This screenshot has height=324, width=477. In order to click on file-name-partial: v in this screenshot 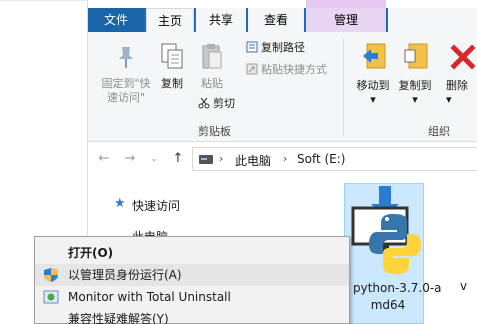, I will do `click(464, 286)`.